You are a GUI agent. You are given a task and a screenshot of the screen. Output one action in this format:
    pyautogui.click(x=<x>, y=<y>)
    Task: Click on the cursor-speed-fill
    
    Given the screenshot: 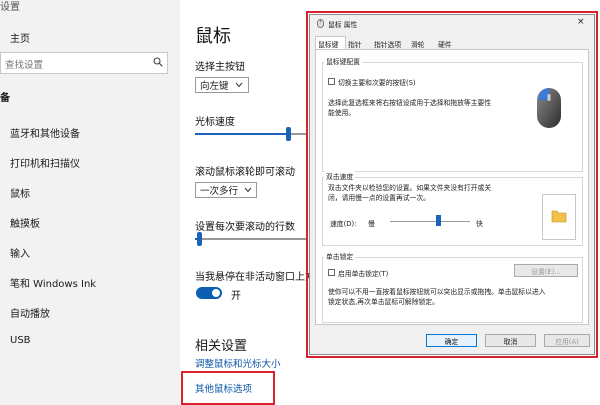 What is the action you would take?
    pyautogui.click(x=241, y=134)
    